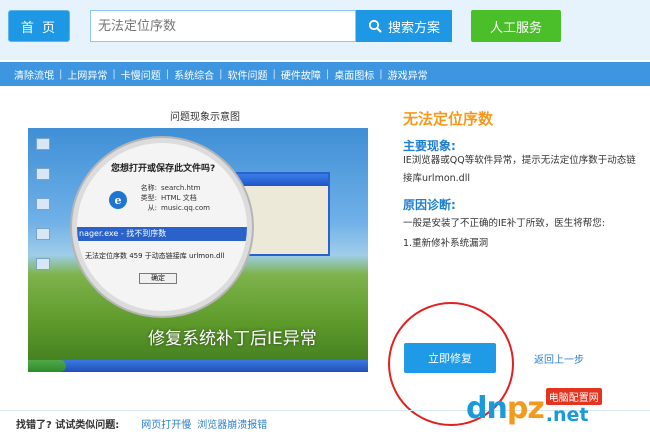 The image size is (650, 436). Describe the element at coordinates (429, 205) in the screenshot. I see `diagnosis-heading: 原因诊断:` at that location.